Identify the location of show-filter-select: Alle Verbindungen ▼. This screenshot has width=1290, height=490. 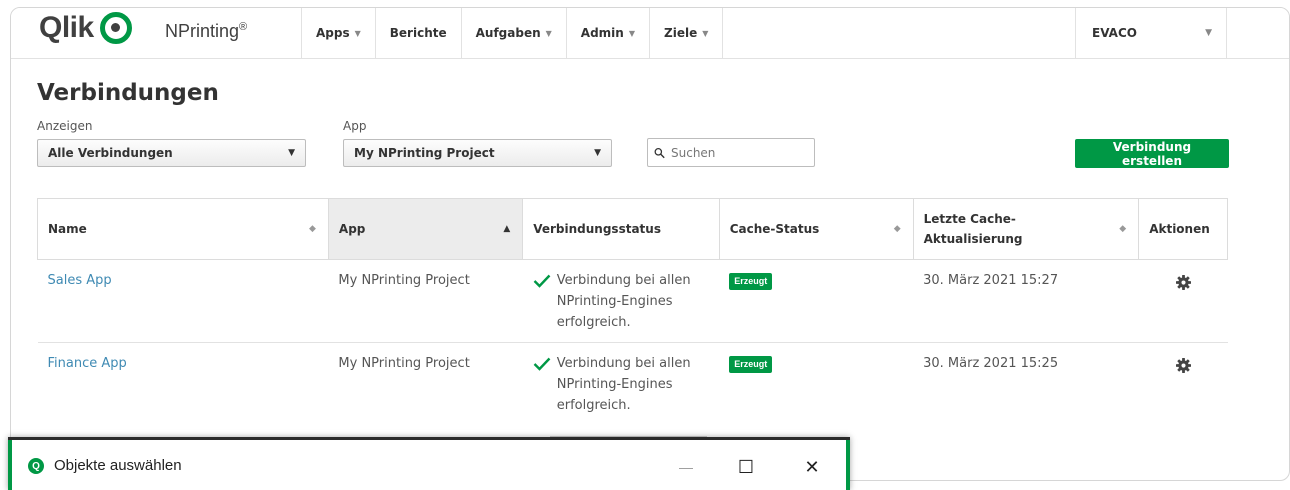
(171, 153).